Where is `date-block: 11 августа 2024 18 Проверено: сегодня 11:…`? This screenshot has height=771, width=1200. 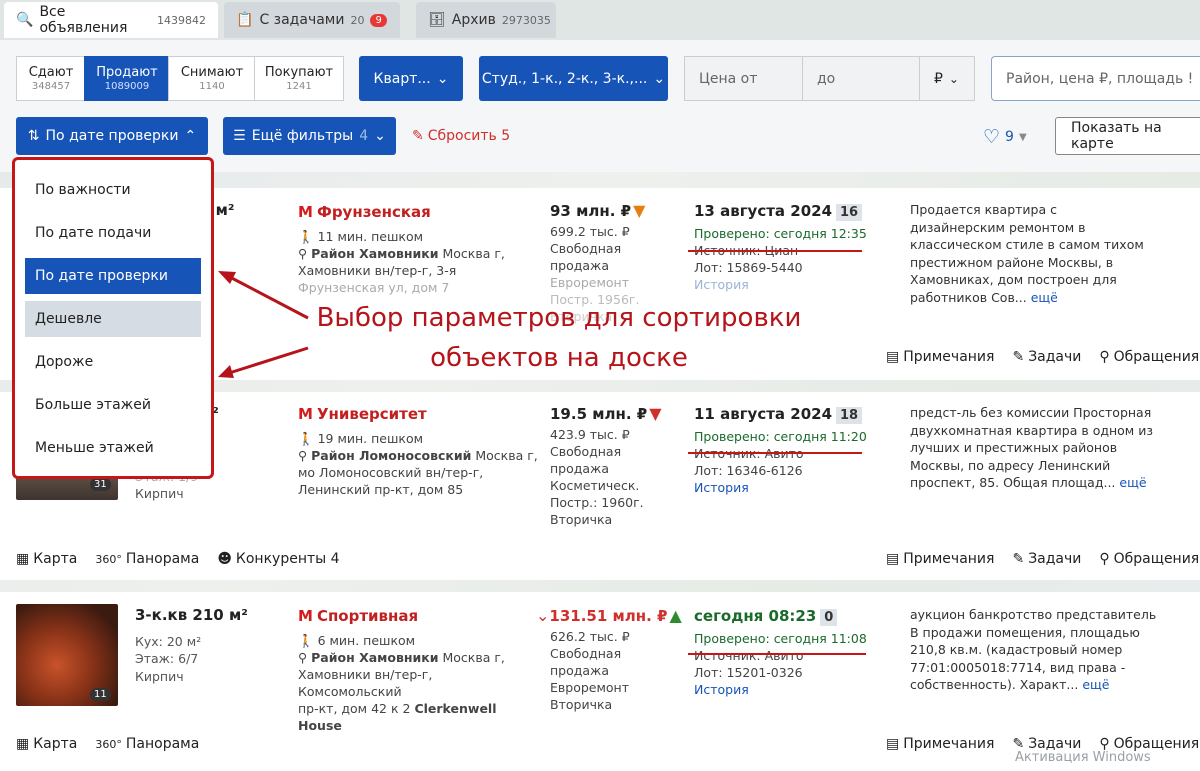
date-block: 11 августа 2024 18 Проверено: сегодня 11:… is located at coordinates (780, 450).